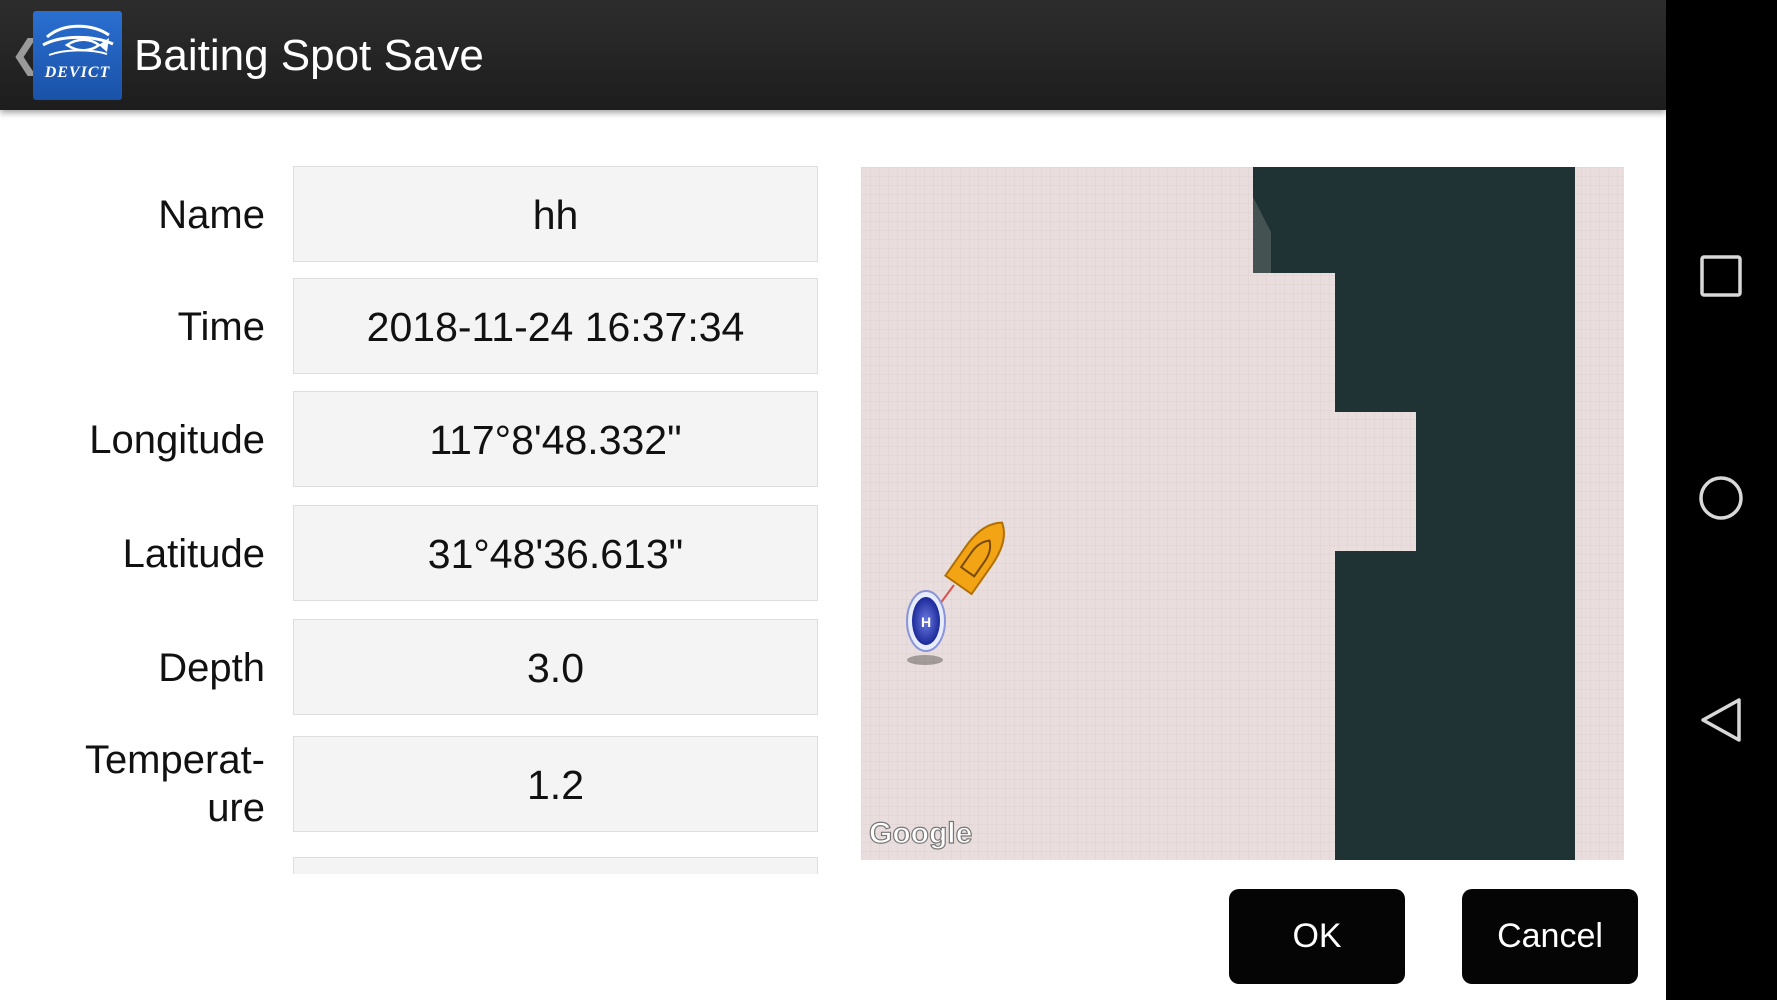 The image size is (1777, 1000). I want to click on ok-button: OK, so click(1317, 936).